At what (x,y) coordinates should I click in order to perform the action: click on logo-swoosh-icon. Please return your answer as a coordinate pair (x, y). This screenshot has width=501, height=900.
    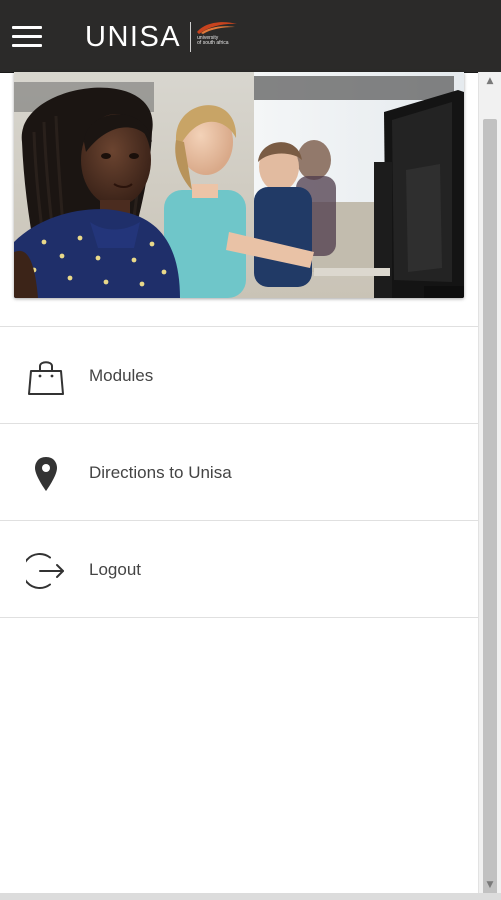
    Looking at the image, I should click on (217, 28).